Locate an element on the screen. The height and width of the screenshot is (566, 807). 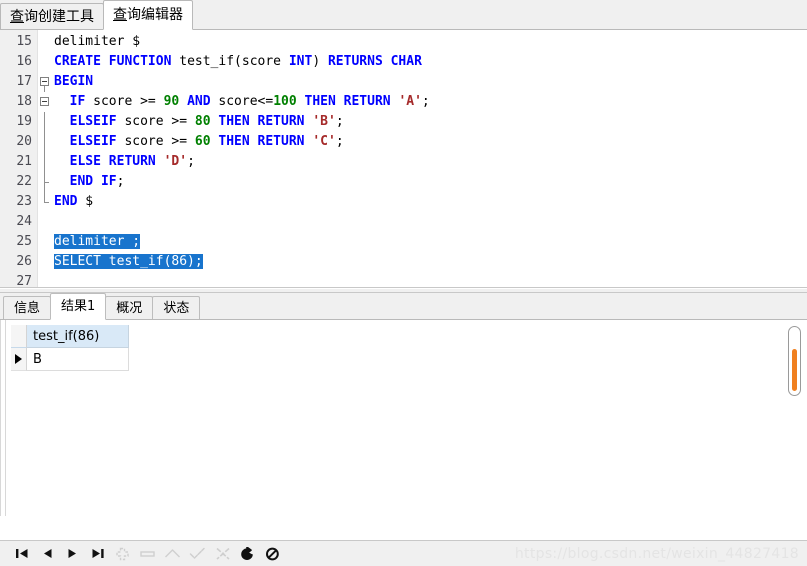
scrollbar-thumb is located at coordinates (794, 370).